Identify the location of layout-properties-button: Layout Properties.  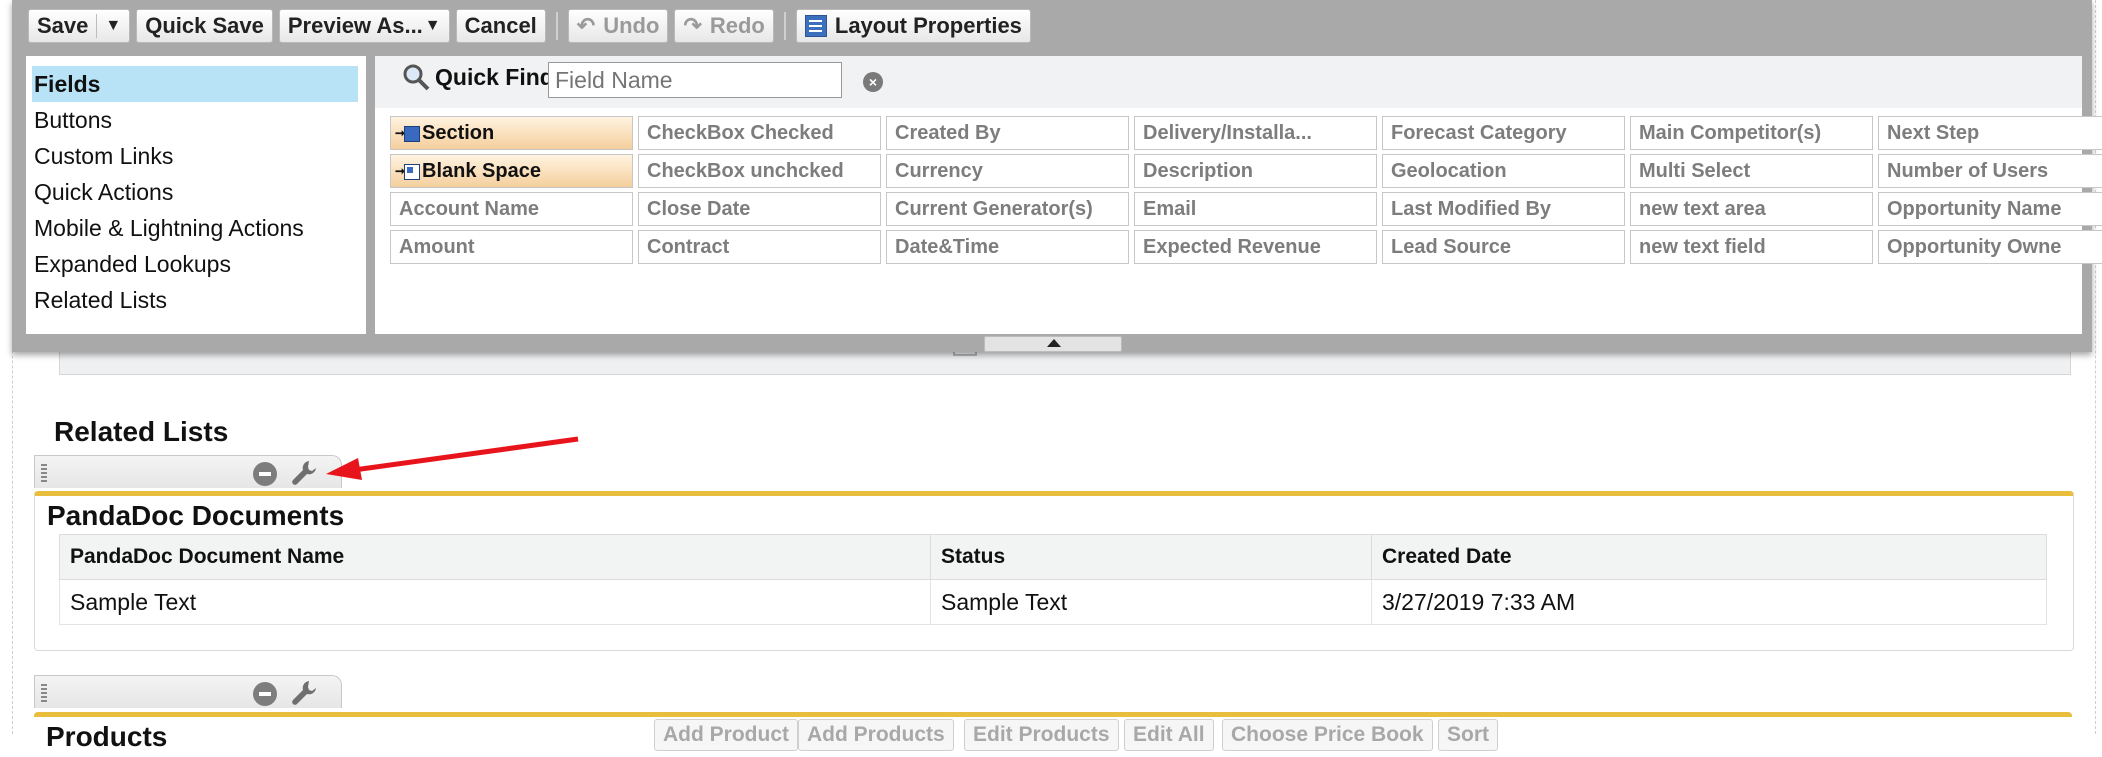
(913, 26).